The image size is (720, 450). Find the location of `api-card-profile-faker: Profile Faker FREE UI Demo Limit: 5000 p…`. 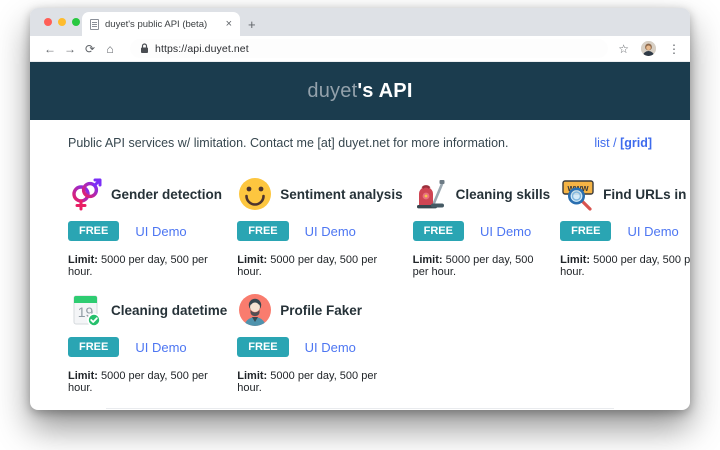

api-card-profile-faker: Profile Faker FREE UI Demo Limit: 5000 p… is located at coordinates (324, 342).